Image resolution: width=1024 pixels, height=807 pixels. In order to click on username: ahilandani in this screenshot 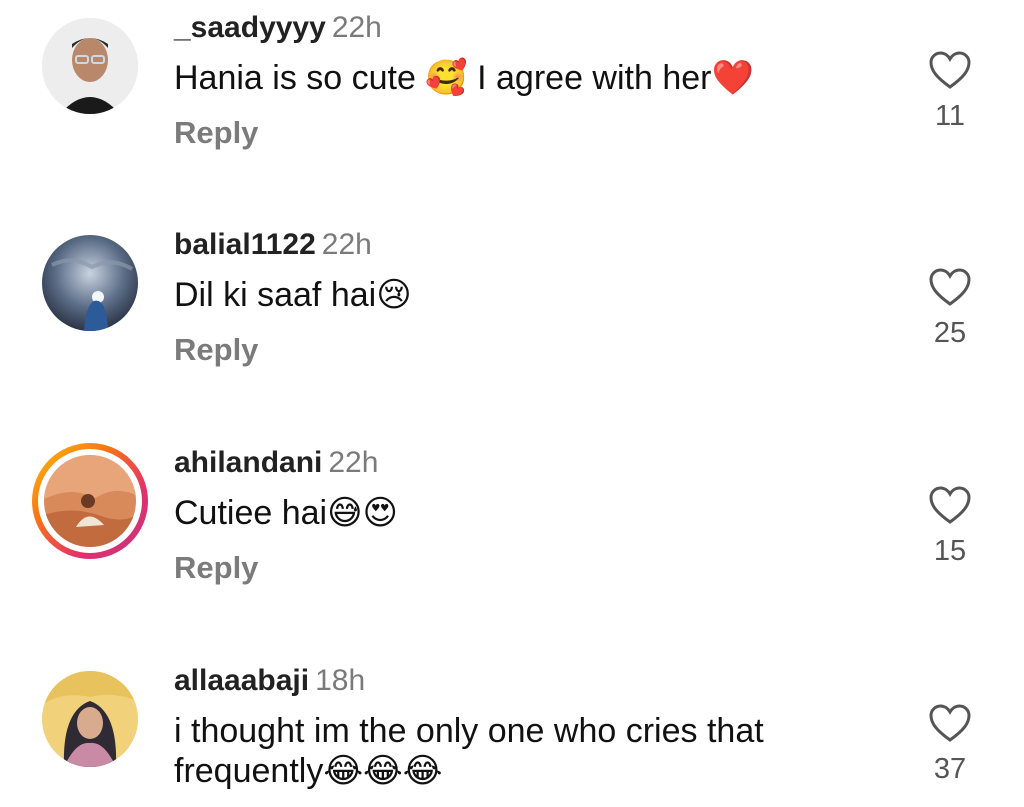, I will do `click(248, 462)`.